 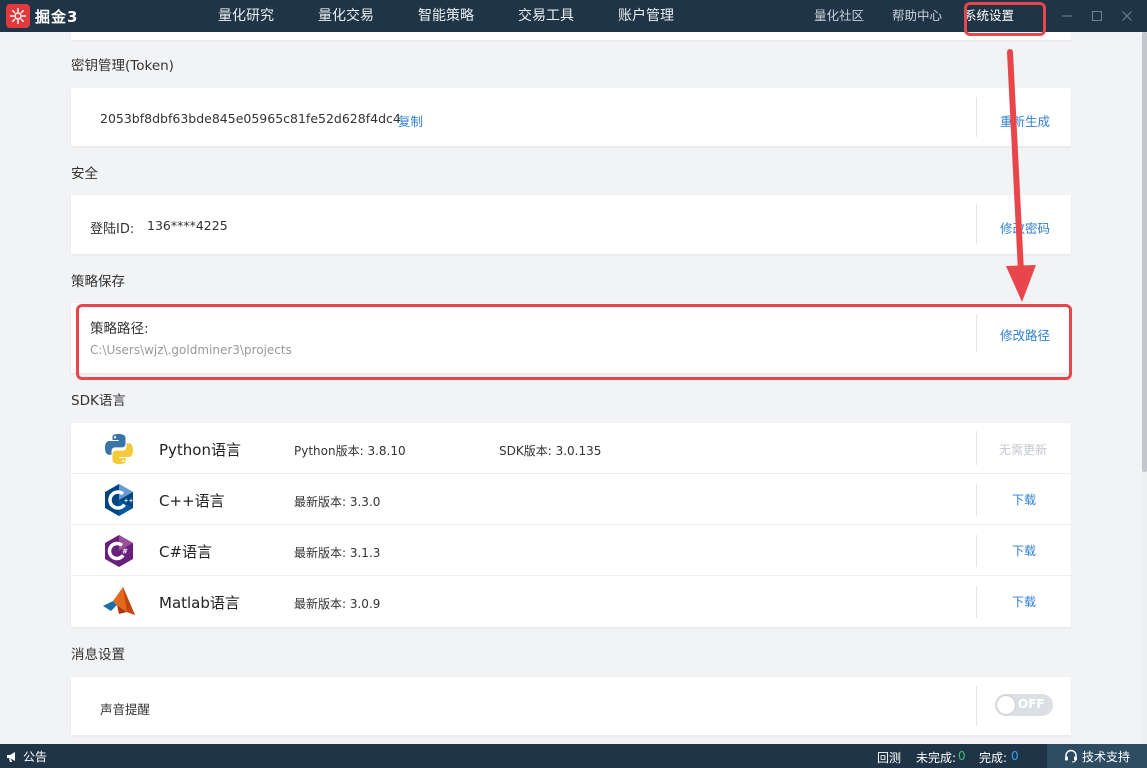 I want to click on nav-smart-strategy: 智能策略, so click(x=446, y=16).